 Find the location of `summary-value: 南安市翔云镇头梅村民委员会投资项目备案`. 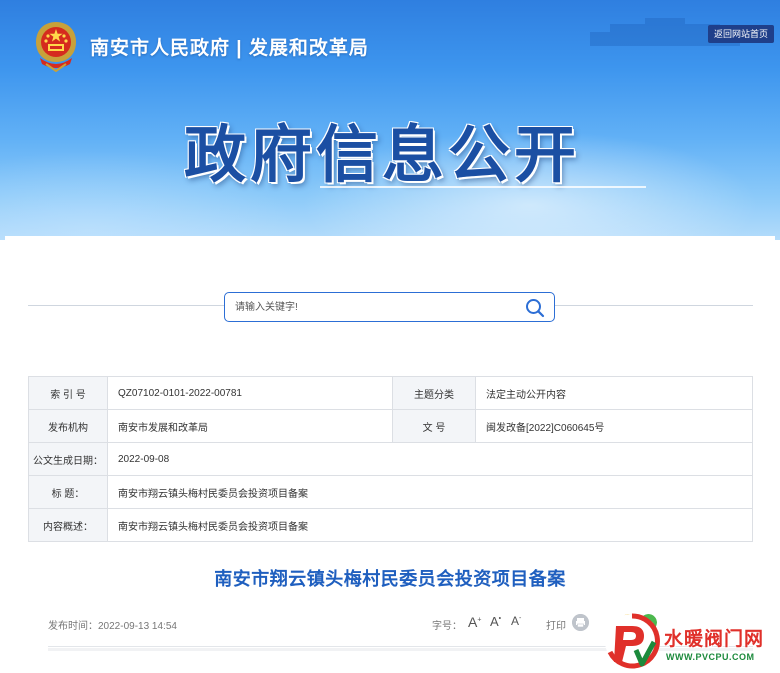

summary-value: 南安市翔云镇头梅村民委员会投资项目备案 is located at coordinates (430, 525).